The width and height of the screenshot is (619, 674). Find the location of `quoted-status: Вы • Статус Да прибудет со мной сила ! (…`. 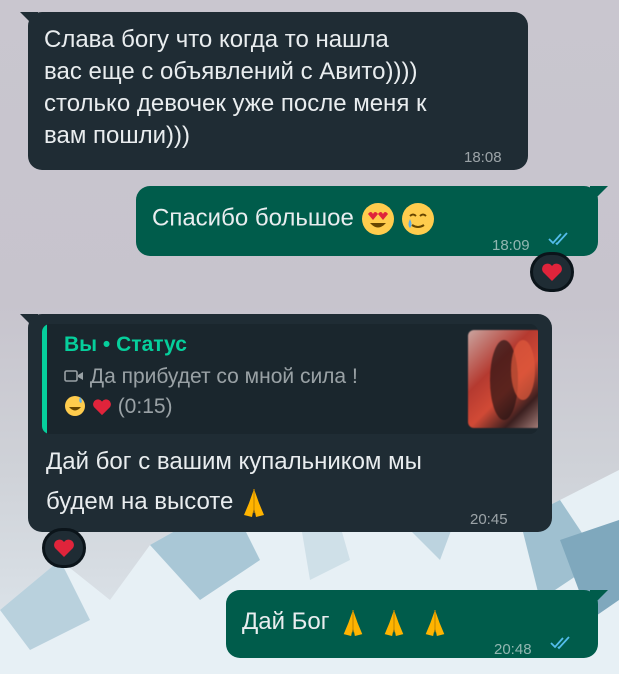

quoted-status: Вы • Статус Да прибудет со мной сила ! (… is located at coordinates (290, 379).